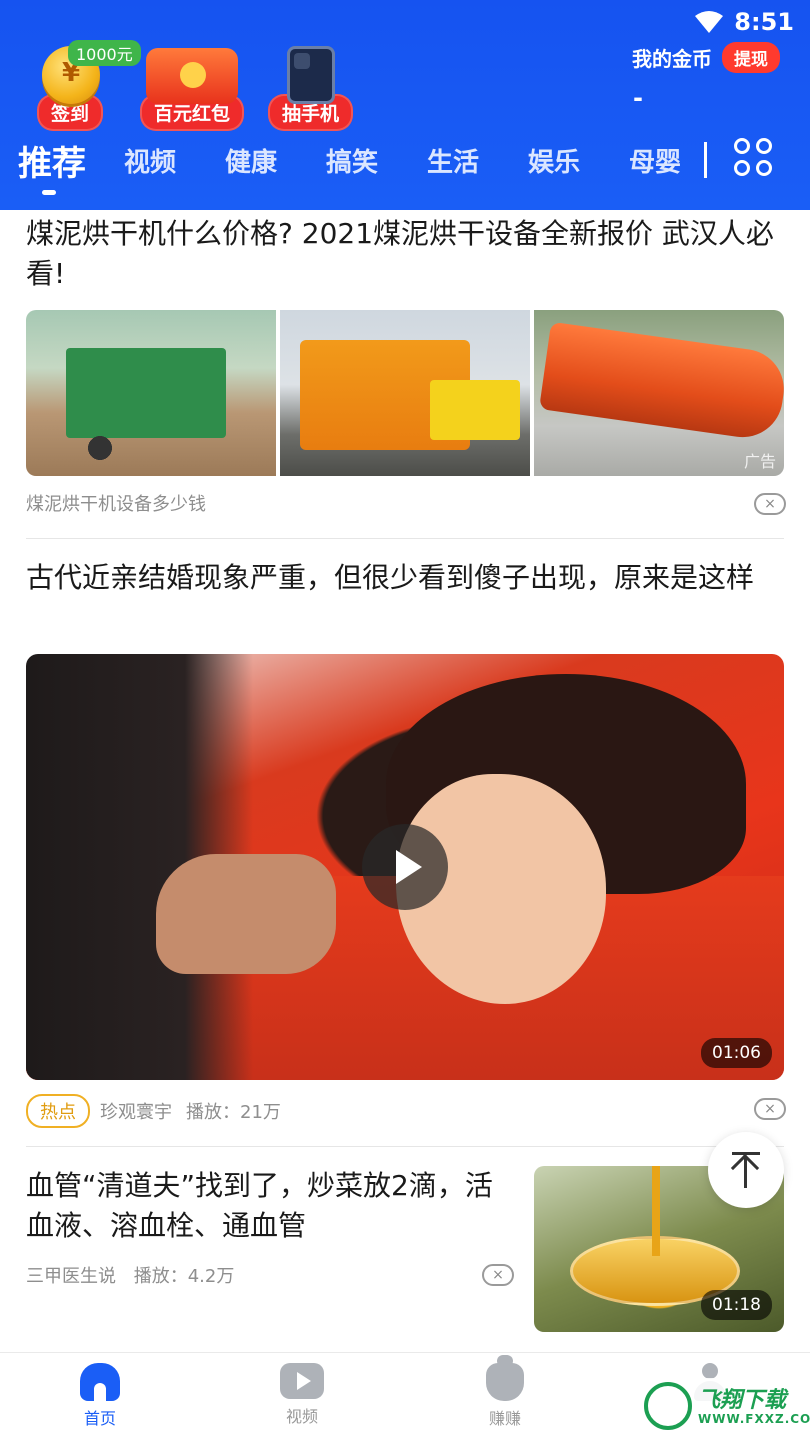 The width and height of the screenshot is (810, 1440). Describe the element at coordinates (405, 1111) in the screenshot. I see `video-meta: 热点 珍观寰宇 播放：21万` at that location.